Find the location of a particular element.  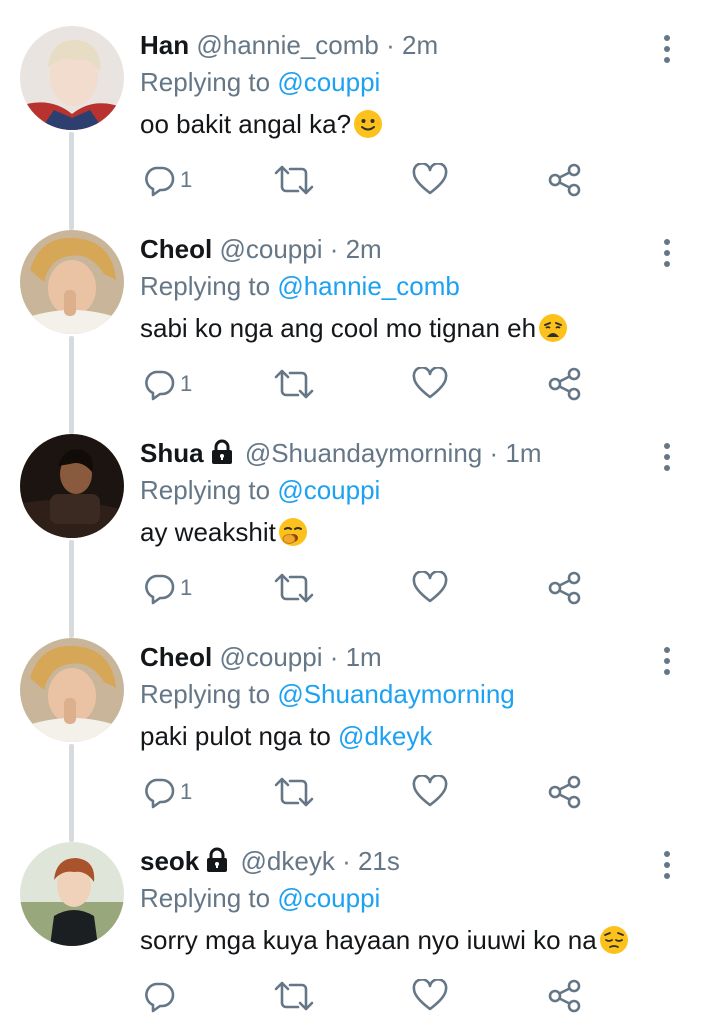

tweet-text: sorry mga kuya hayaan nyo iuuwi ko na is located at coordinates (368, 940).